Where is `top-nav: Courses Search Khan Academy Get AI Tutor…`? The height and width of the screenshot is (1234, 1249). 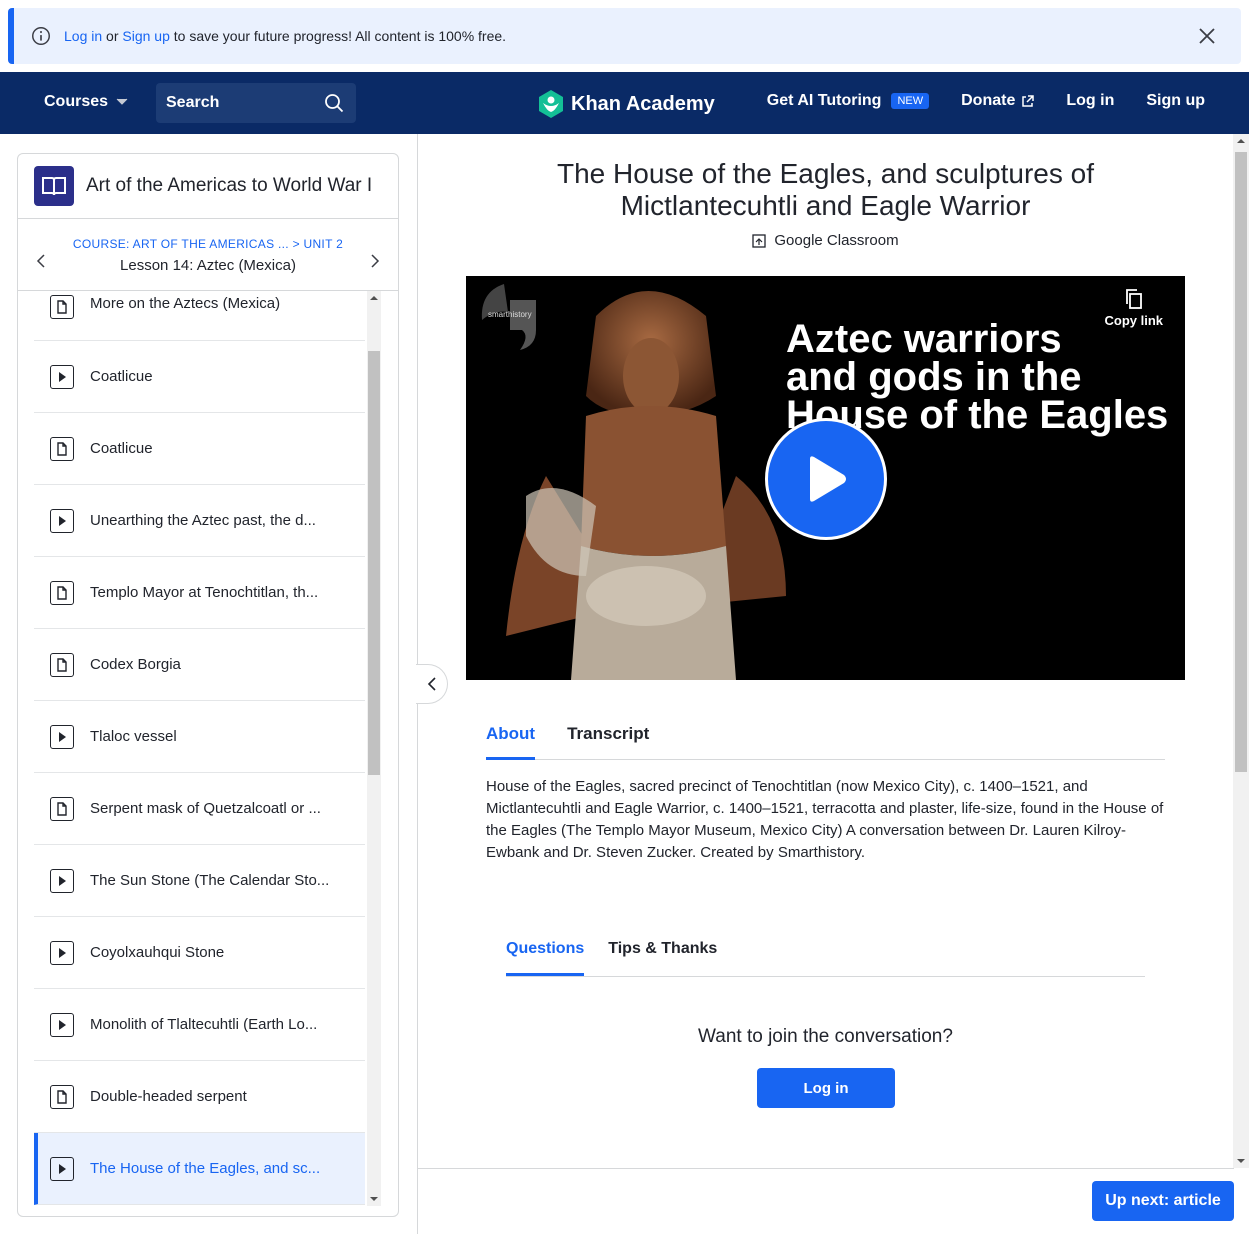
top-nav: Courses Search Khan Academy Get AI Tutor… is located at coordinates (624, 103).